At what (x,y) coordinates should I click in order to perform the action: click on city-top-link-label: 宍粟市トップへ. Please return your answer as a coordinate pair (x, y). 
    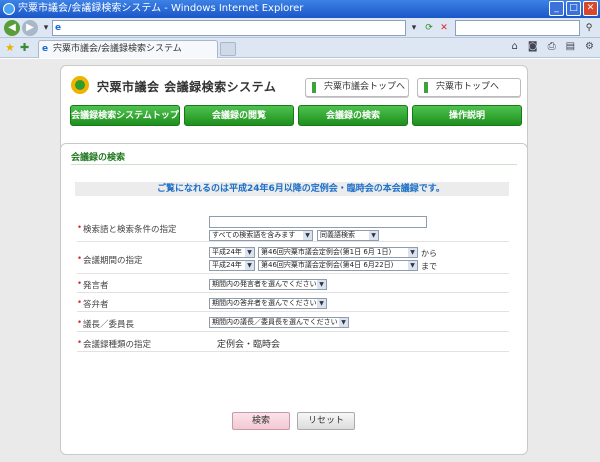
    Looking at the image, I should click on (468, 87).